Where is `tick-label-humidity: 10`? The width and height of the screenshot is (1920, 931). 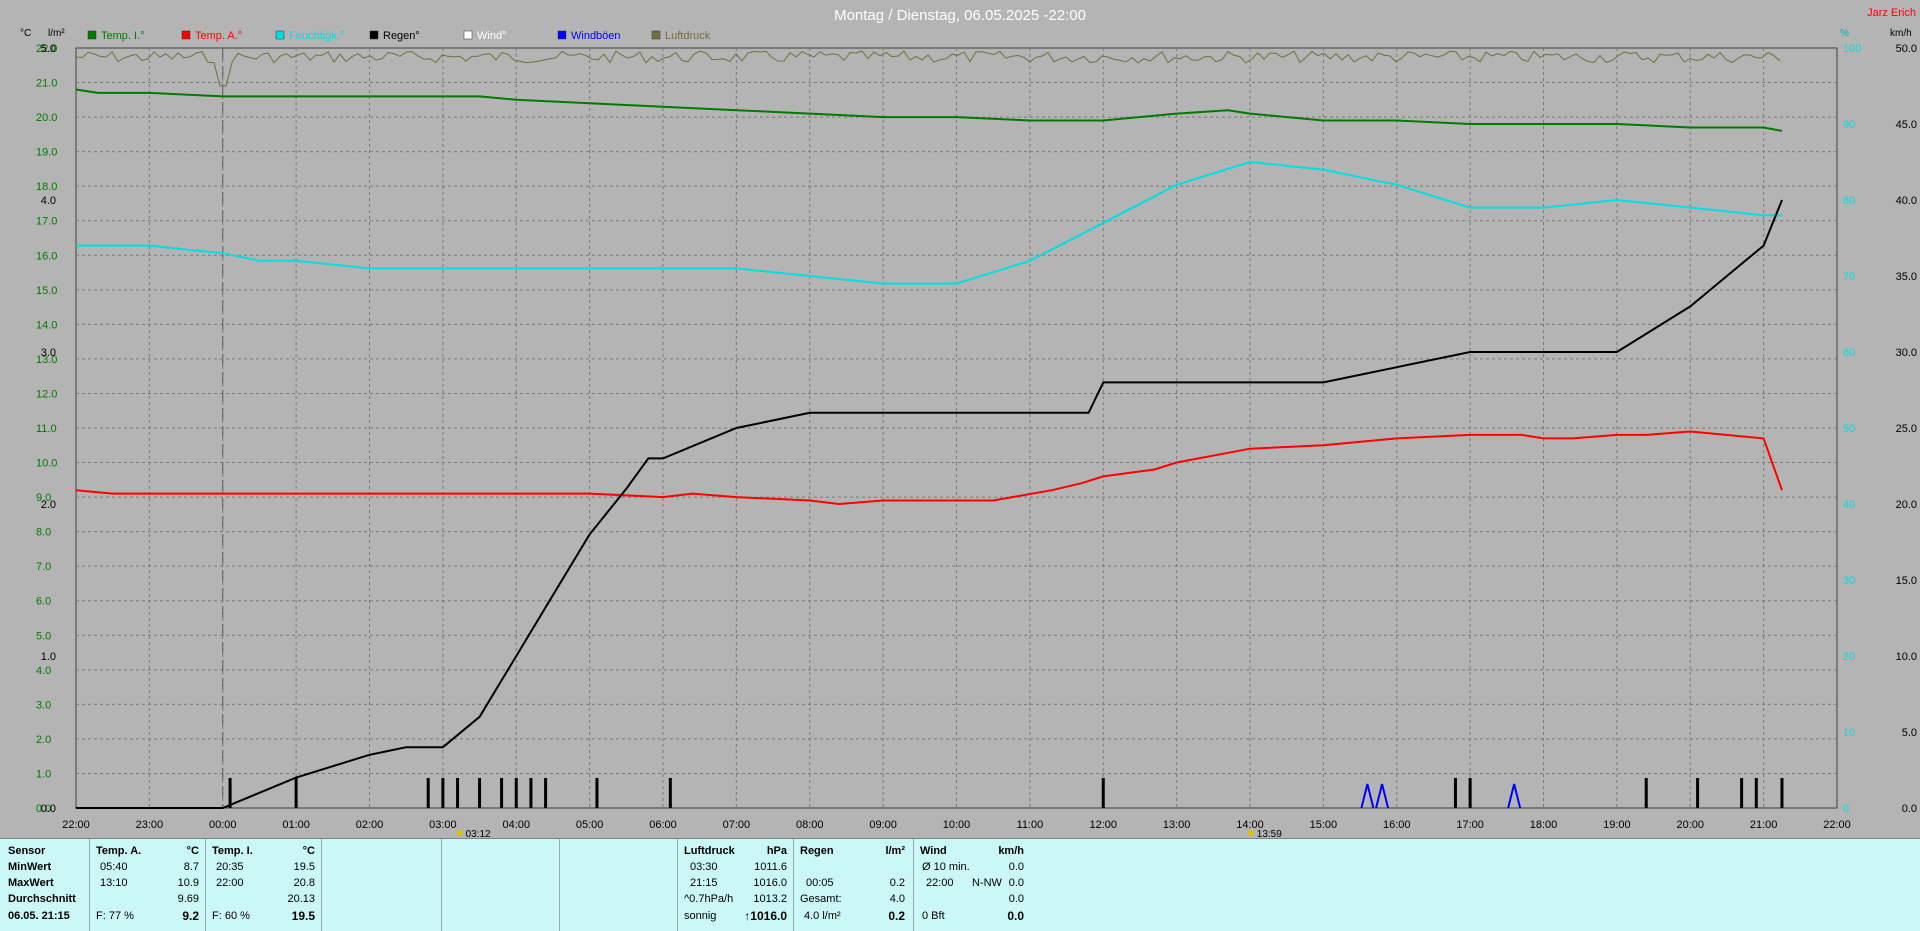 tick-label-humidity: 10 is located at coordinates (1849, 733).